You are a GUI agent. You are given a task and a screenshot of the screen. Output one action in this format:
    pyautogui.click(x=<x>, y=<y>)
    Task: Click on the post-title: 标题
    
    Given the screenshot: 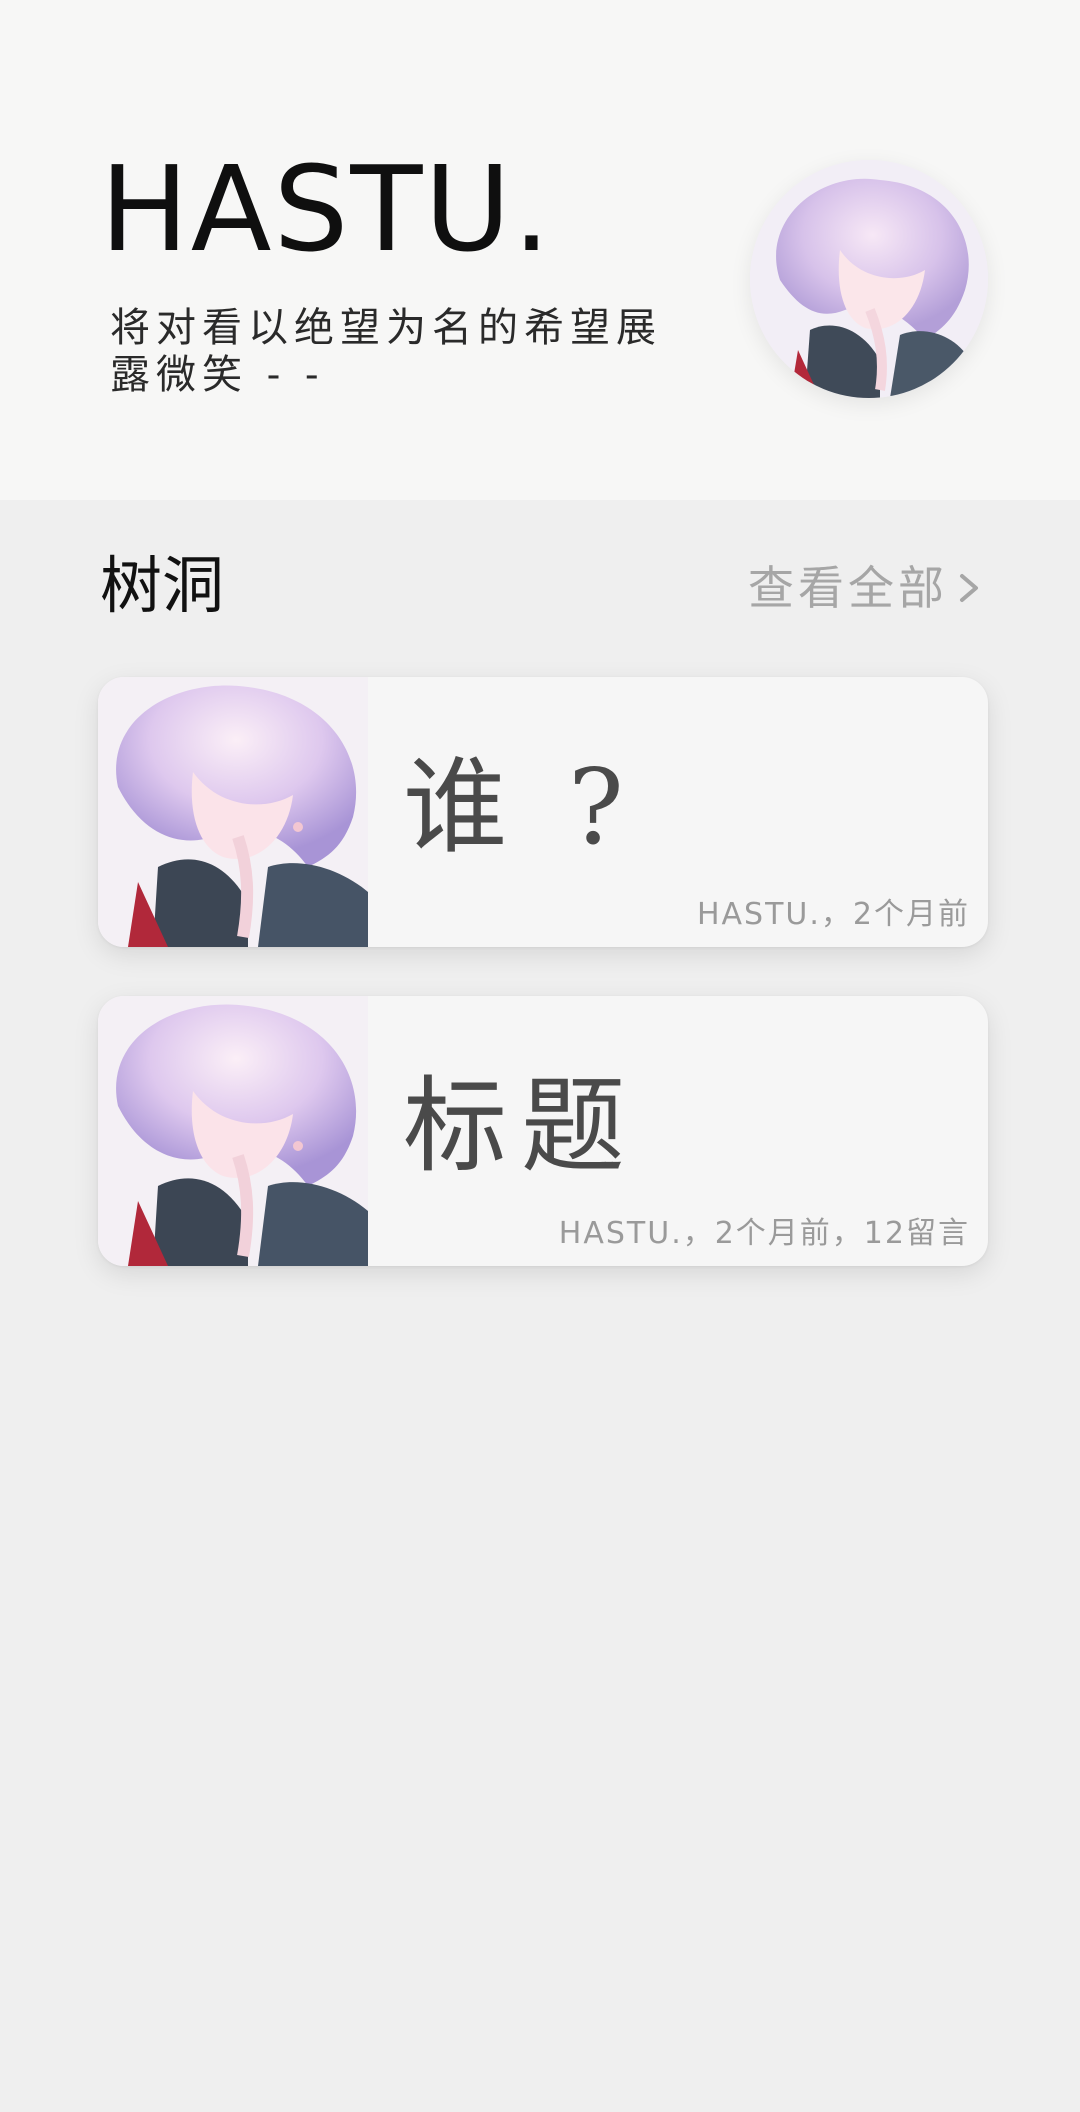 What is the action you would take?
    pyautogui.click(x=521, y=1126)
    